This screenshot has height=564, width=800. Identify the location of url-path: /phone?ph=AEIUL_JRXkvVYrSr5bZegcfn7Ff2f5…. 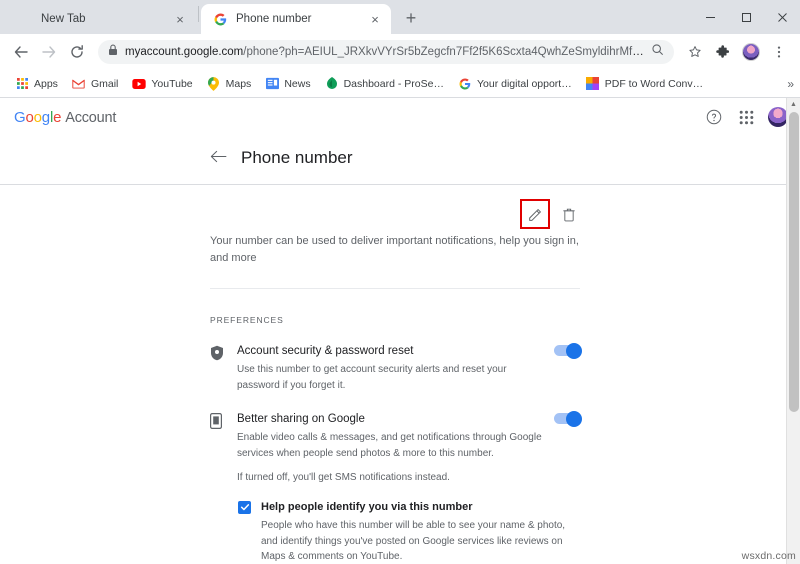
(443, 52).